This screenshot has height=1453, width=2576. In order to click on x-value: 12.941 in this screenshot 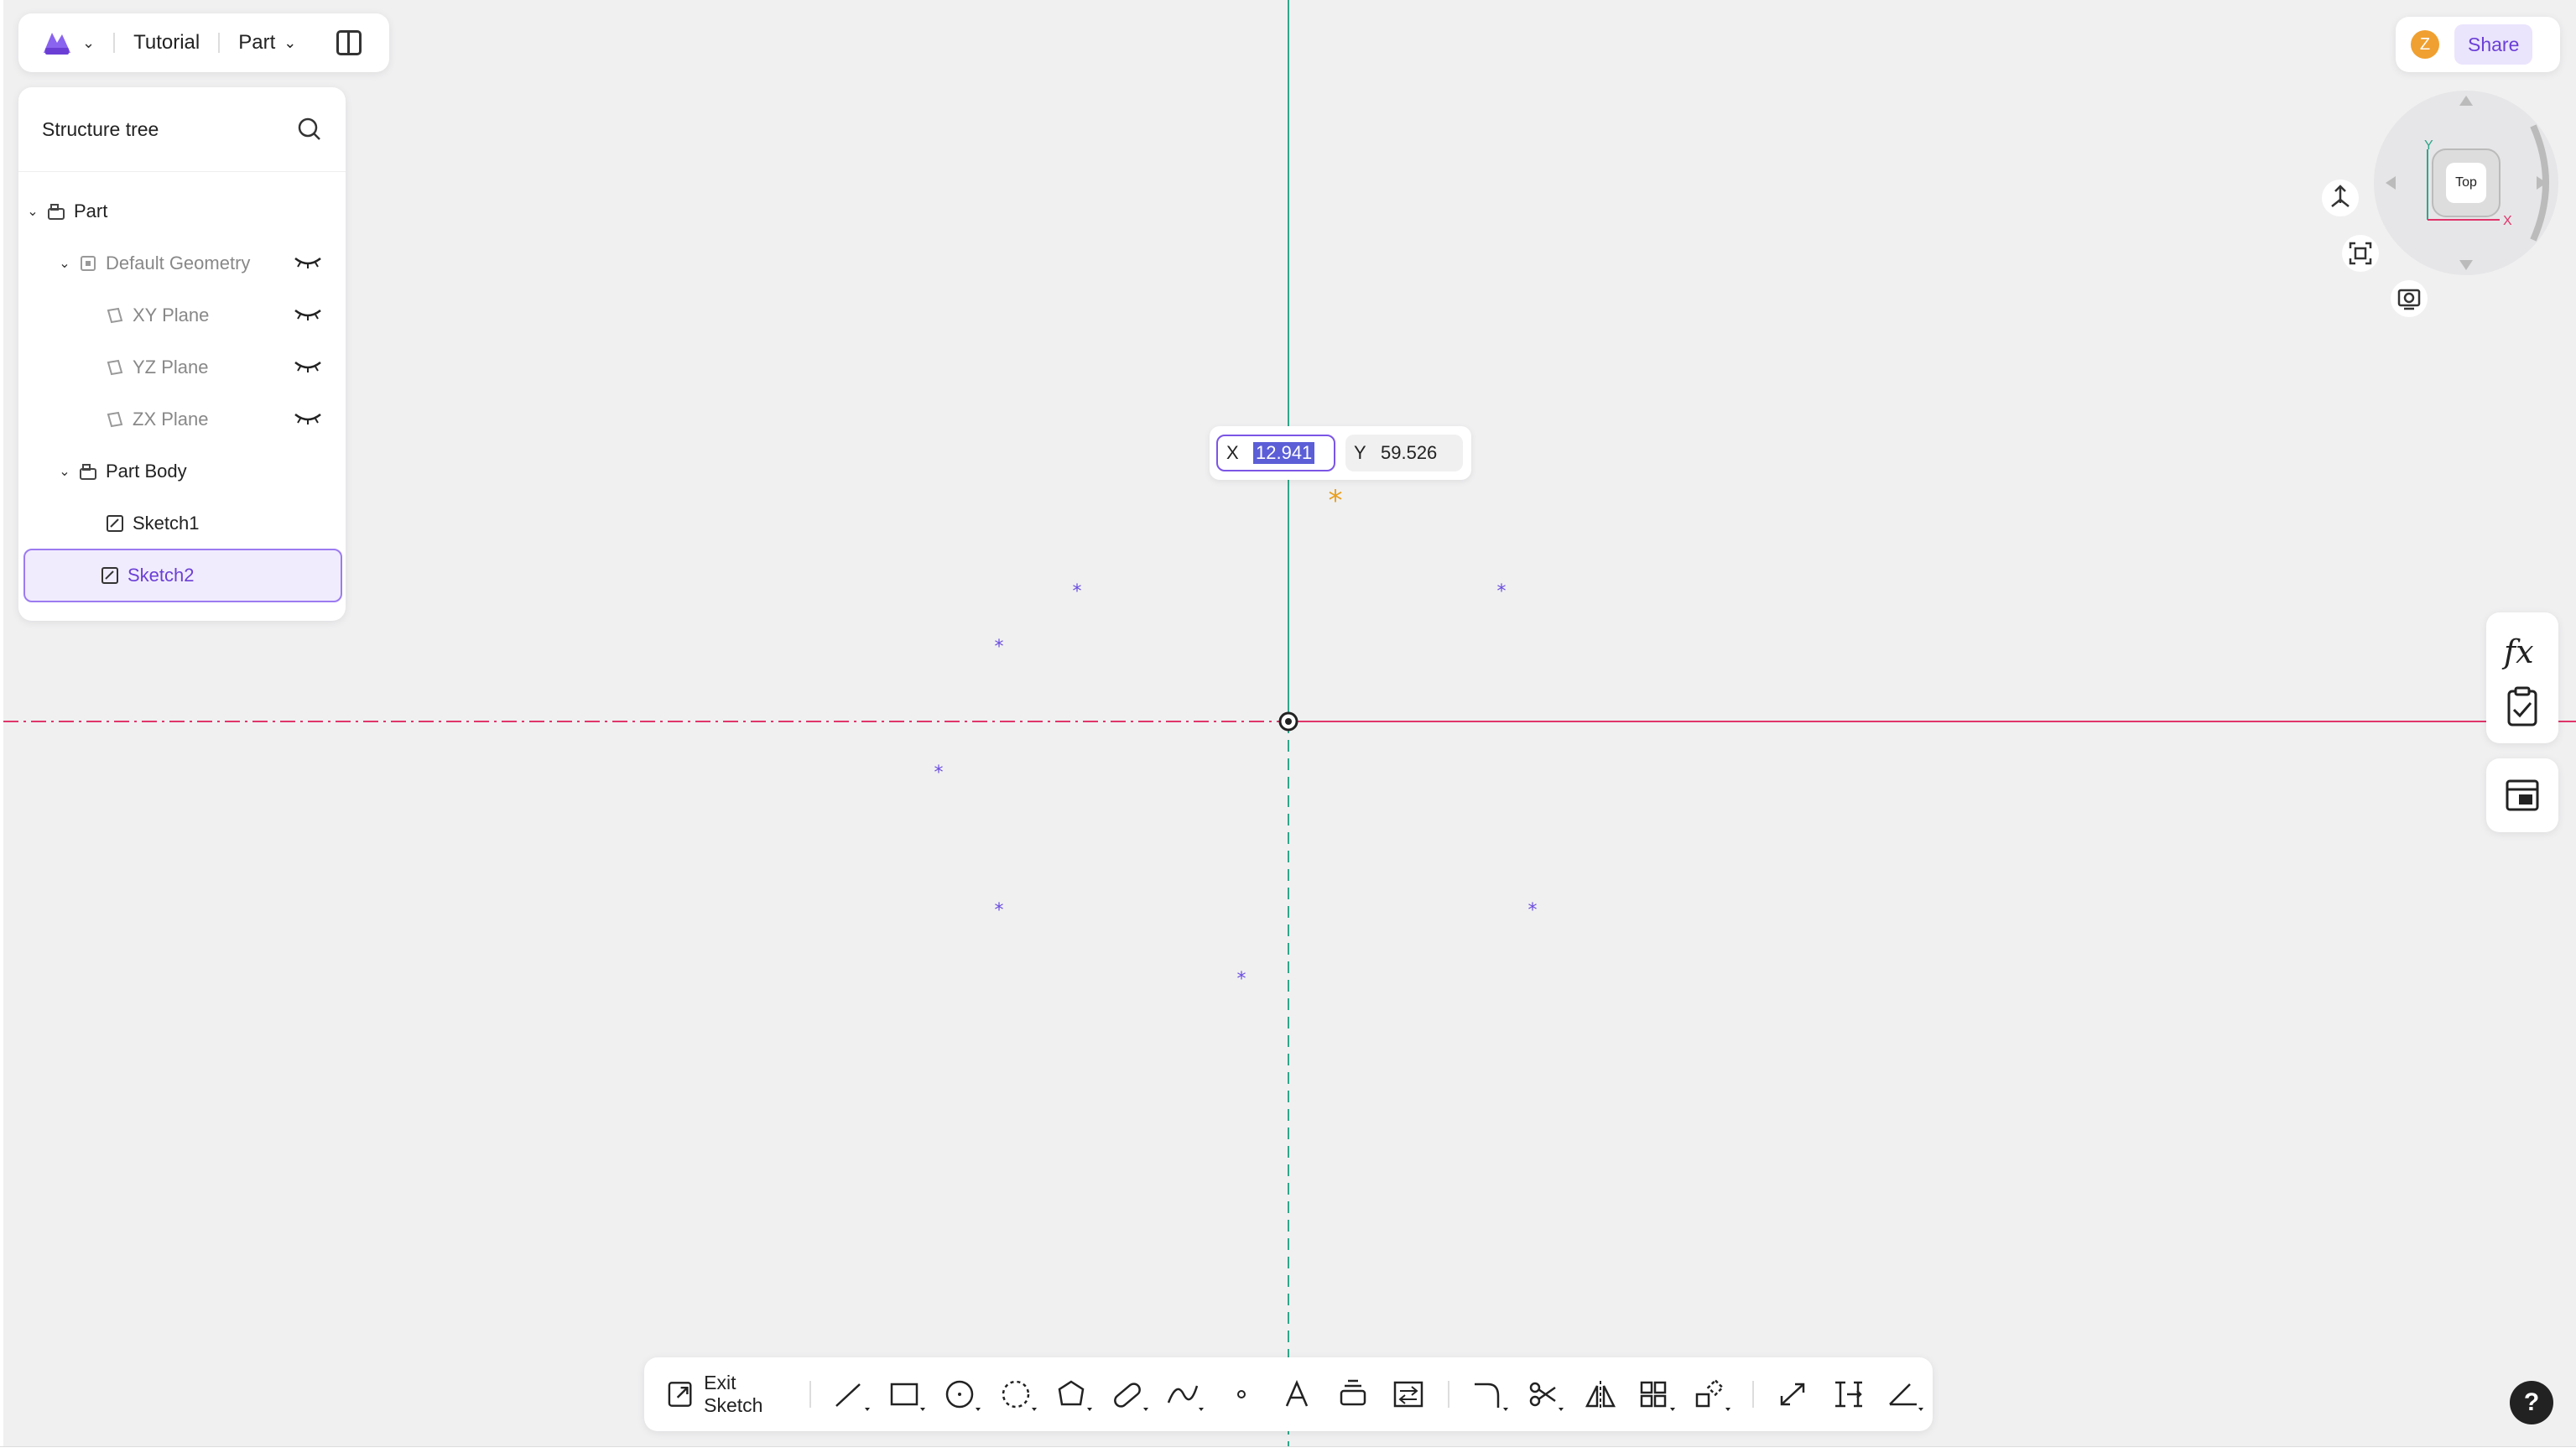, I will do `click(1284, 453)`.